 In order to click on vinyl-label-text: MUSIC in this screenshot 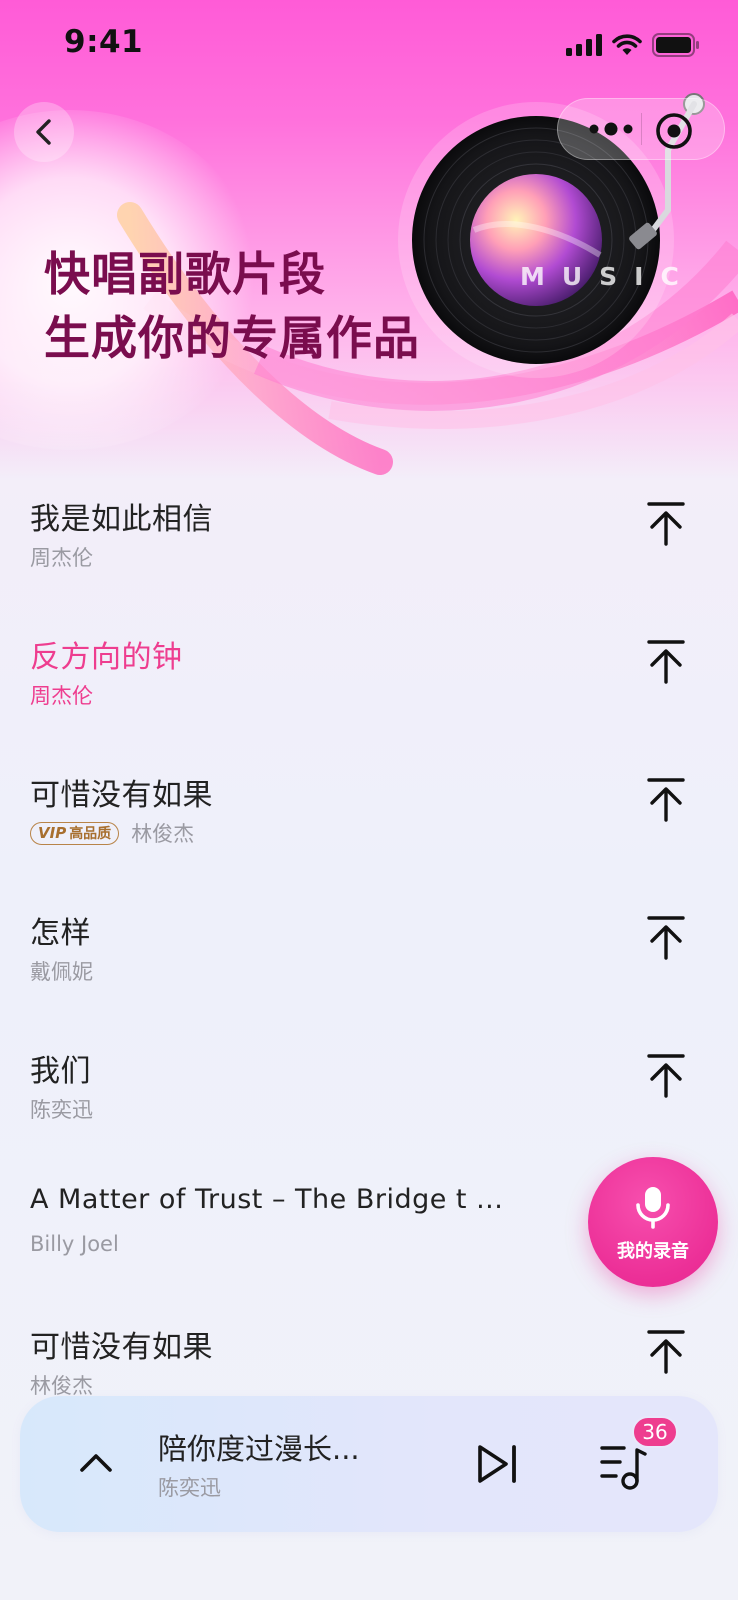, I will do `click(608, 276)`.